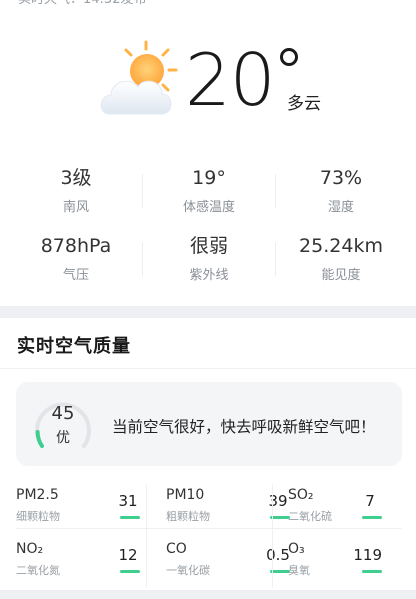  Describe the element at coordinates (340, 207) in the screenshot. I see `metric-label: 湿度` at that location.